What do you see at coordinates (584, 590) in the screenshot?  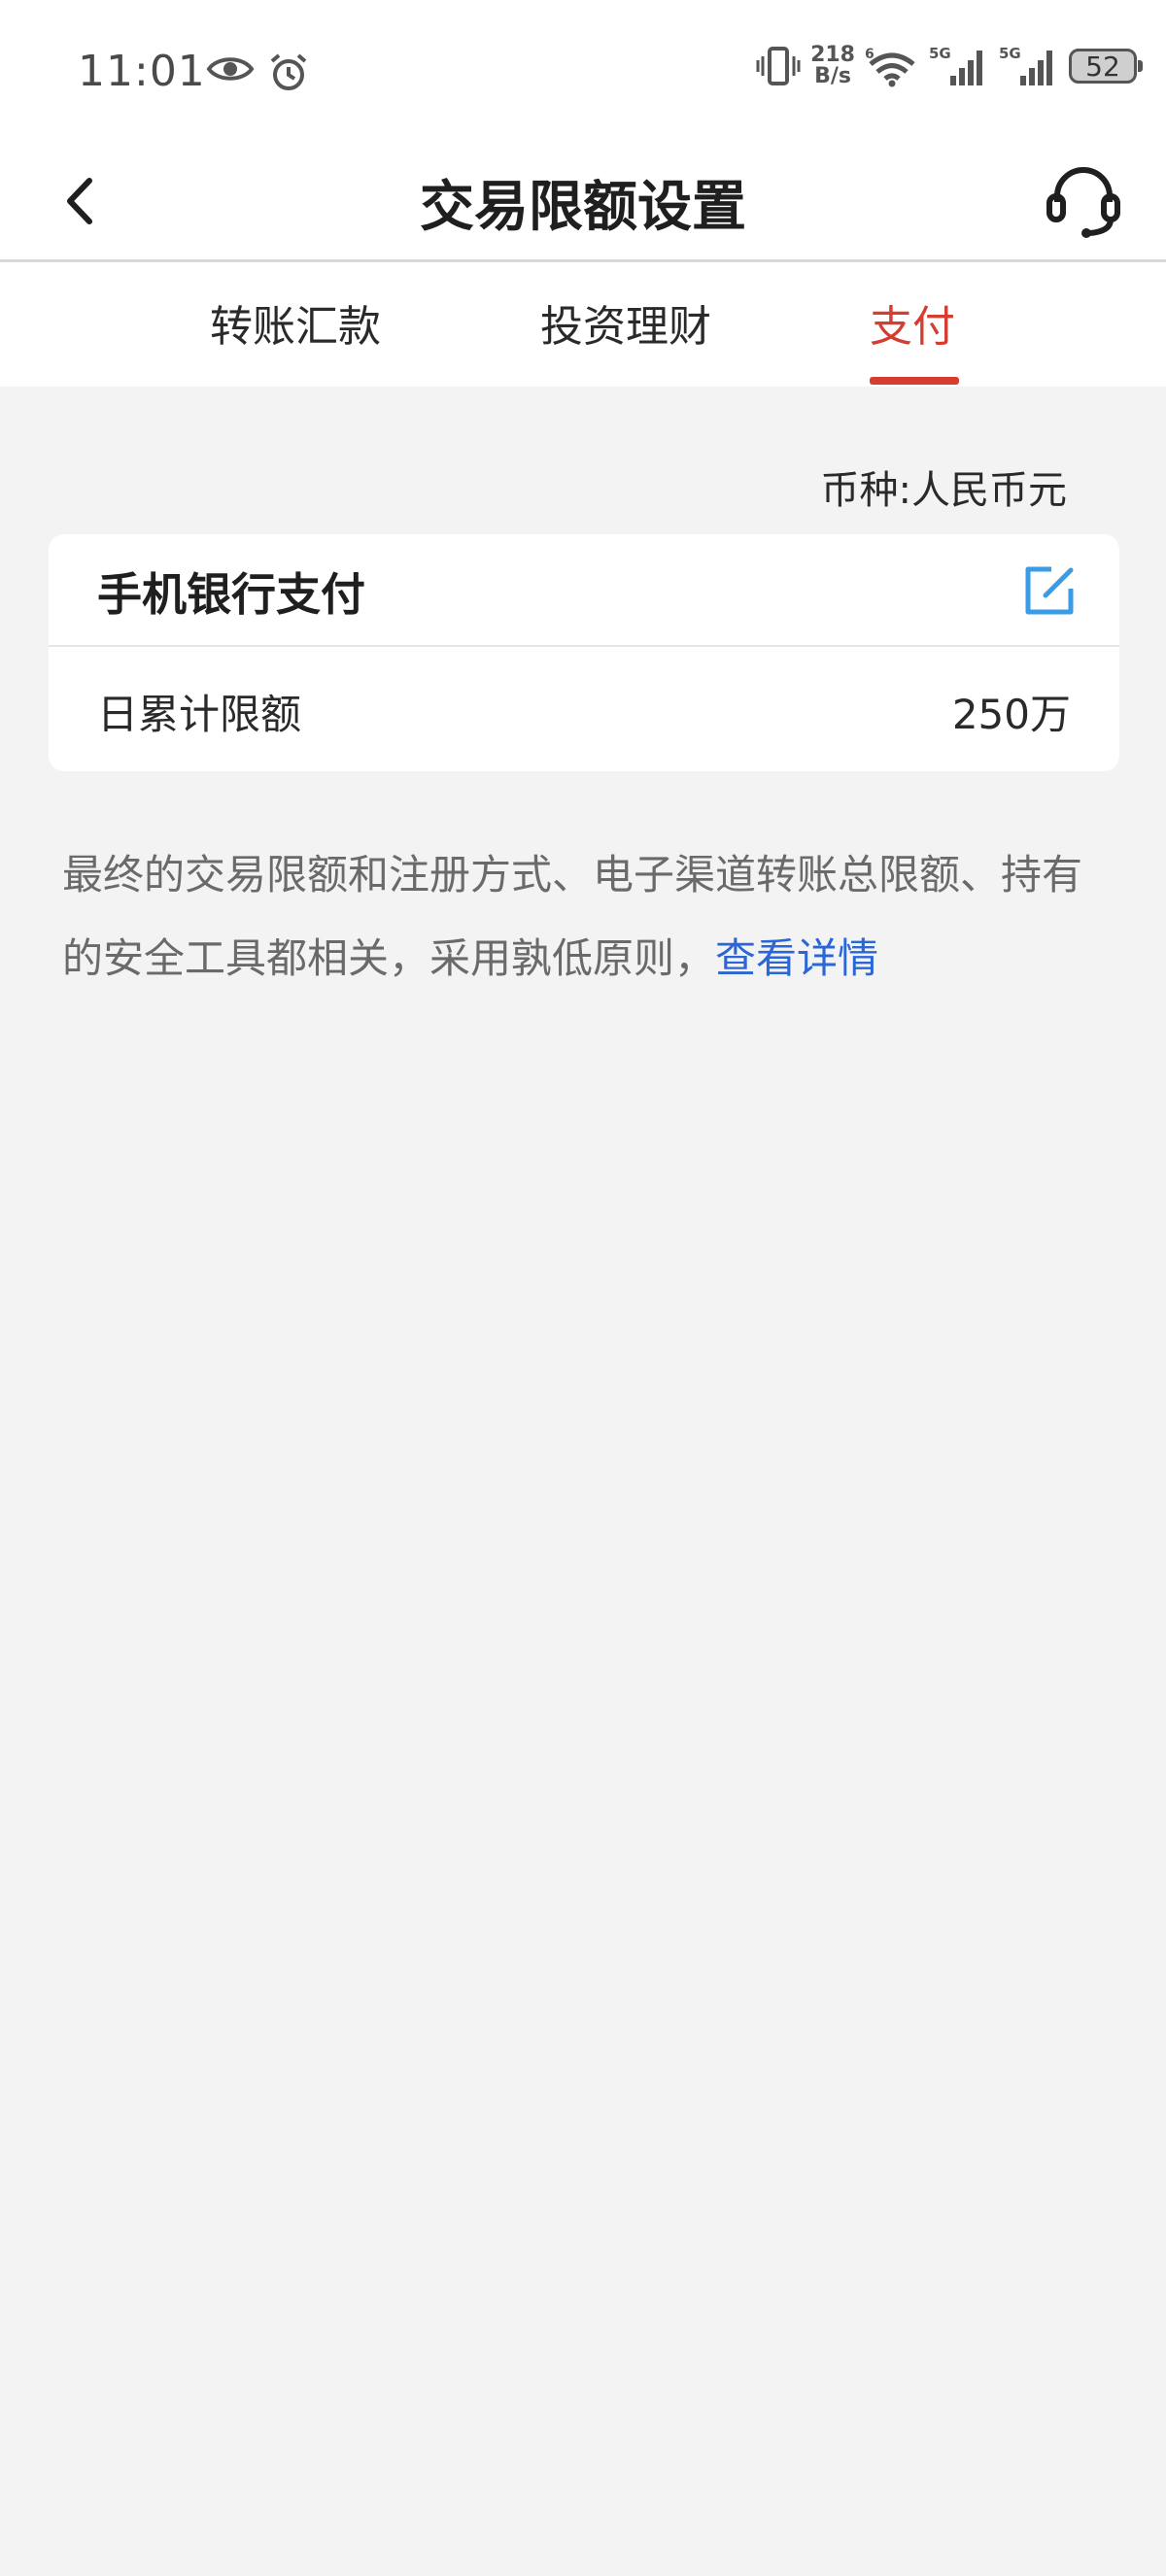 I see `card-header: 手机银行支付` at bounding box center [584, 590].